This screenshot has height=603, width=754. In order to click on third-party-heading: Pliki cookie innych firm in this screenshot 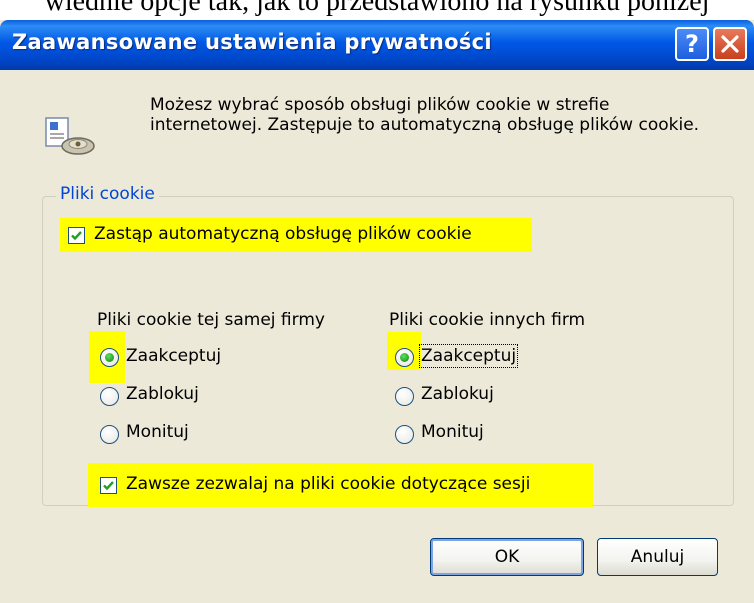, I will do `click(487, 320)`.